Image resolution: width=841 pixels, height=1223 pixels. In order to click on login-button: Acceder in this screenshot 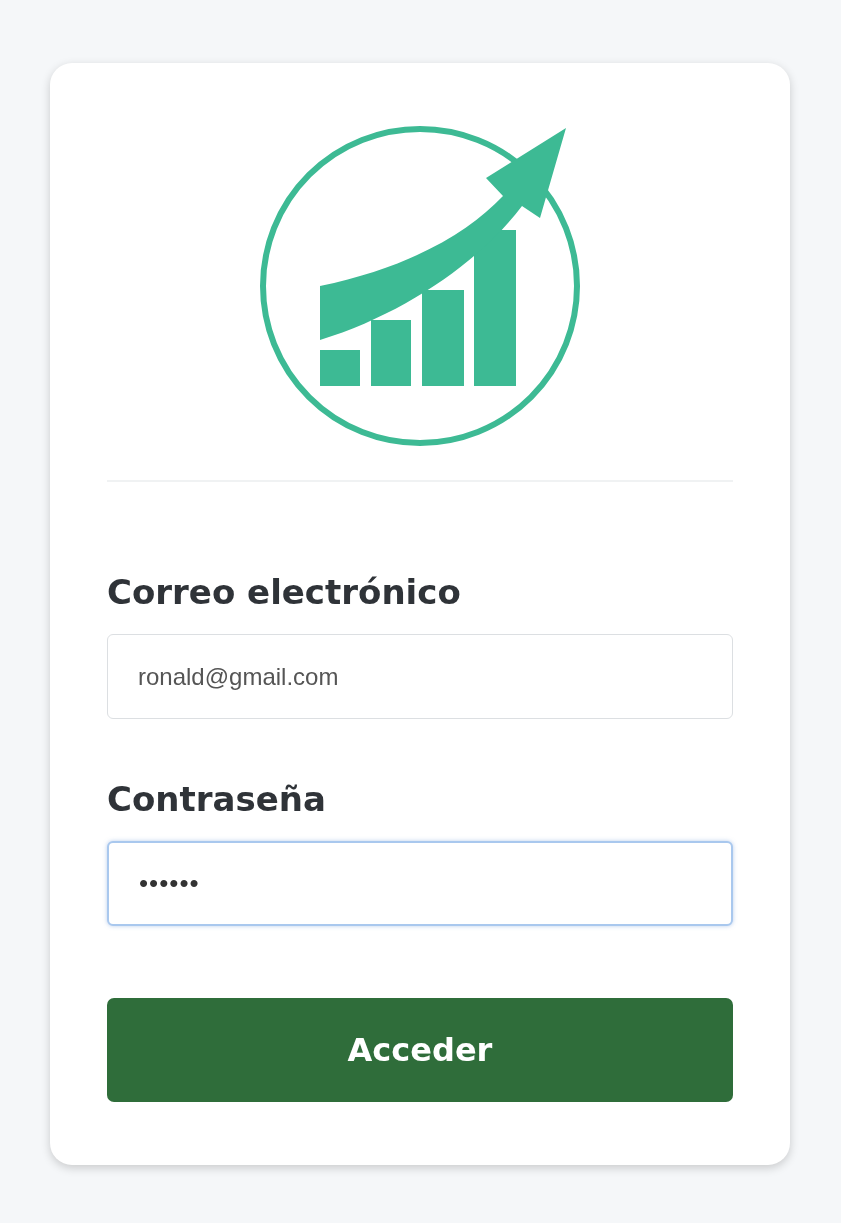, I will do `click(420, 1050)`.